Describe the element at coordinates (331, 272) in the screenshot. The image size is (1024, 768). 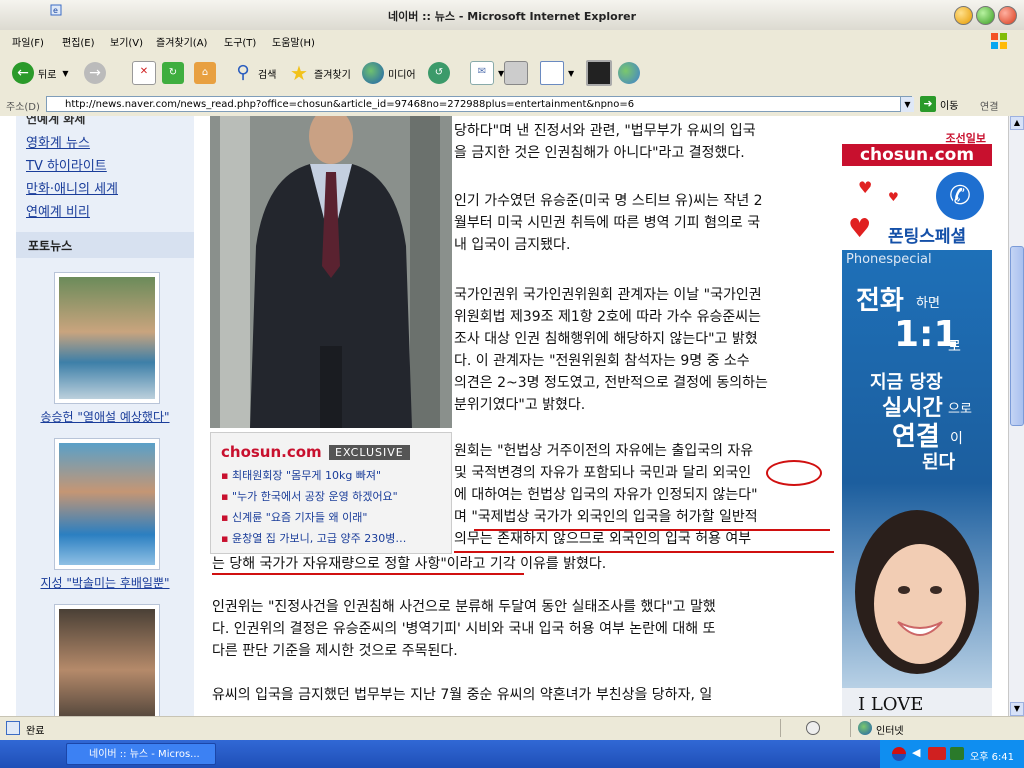
I see `man-in-suit-illustration` at that location.